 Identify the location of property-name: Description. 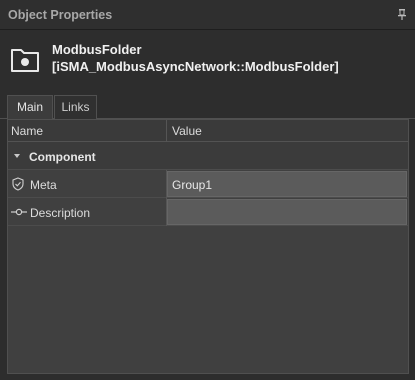
(60, 213).